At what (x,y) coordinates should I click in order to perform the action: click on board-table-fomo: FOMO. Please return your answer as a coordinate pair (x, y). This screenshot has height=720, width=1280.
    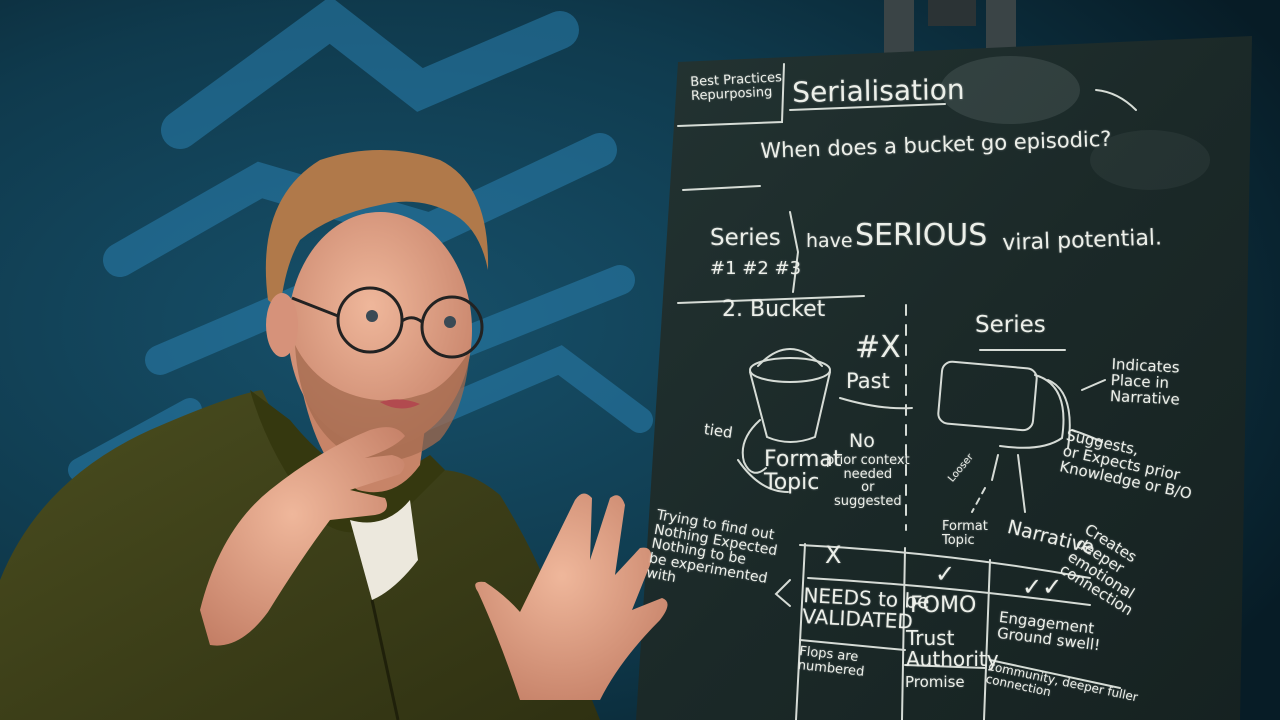
    Looking at the image, I should click on (943, 605).